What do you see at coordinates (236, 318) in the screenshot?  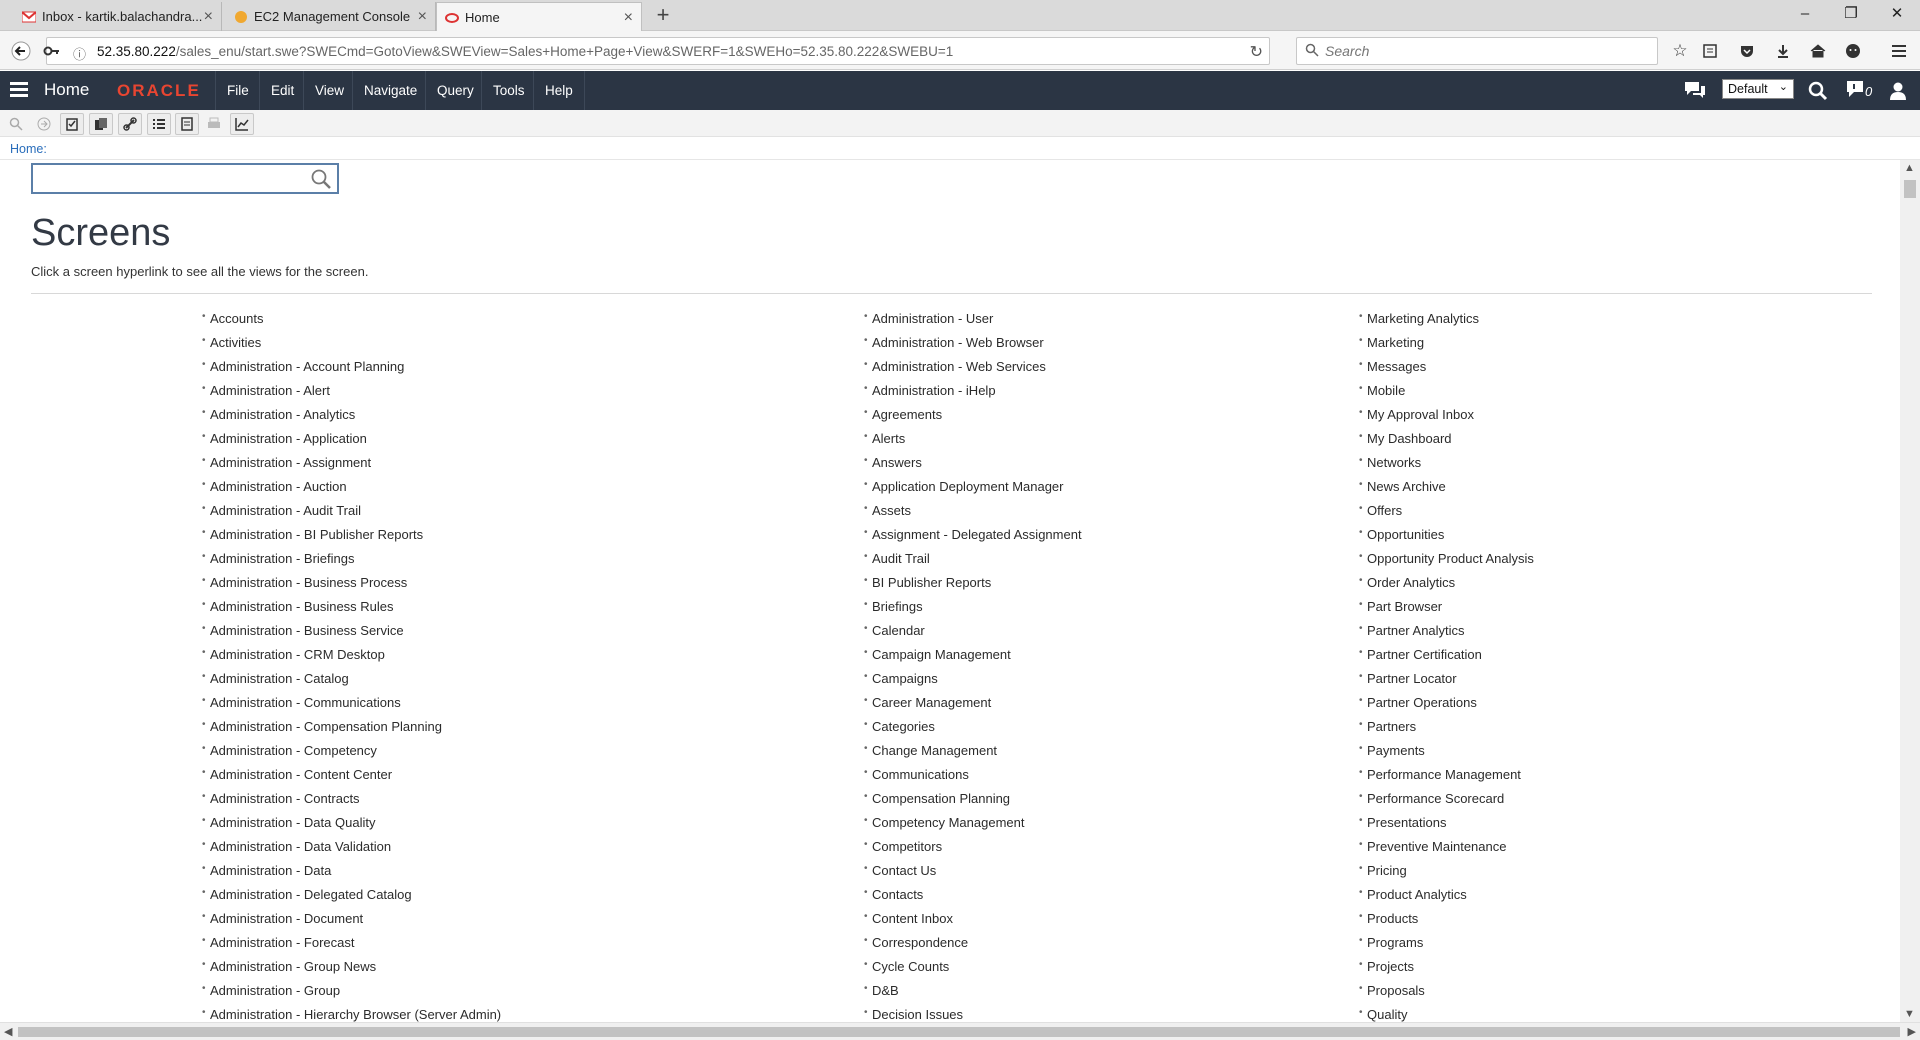 I see `screen-link-label: Accounts` at bounding box center [236, 318].